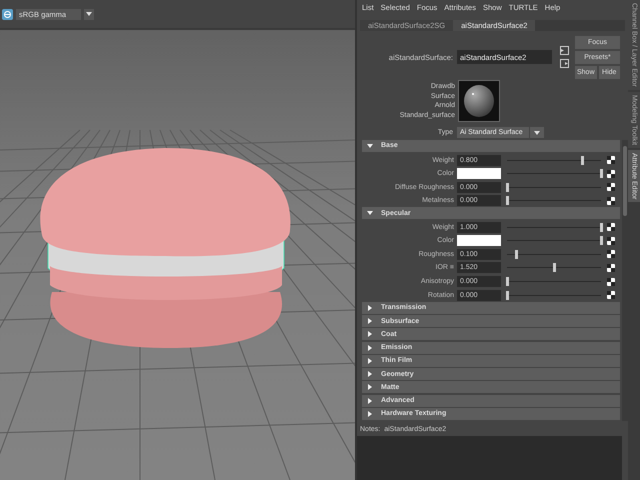  What do you see at coordinates (7, 14) in the screenshot?
I see `color-management-icon` at bounding box center [7, 14].